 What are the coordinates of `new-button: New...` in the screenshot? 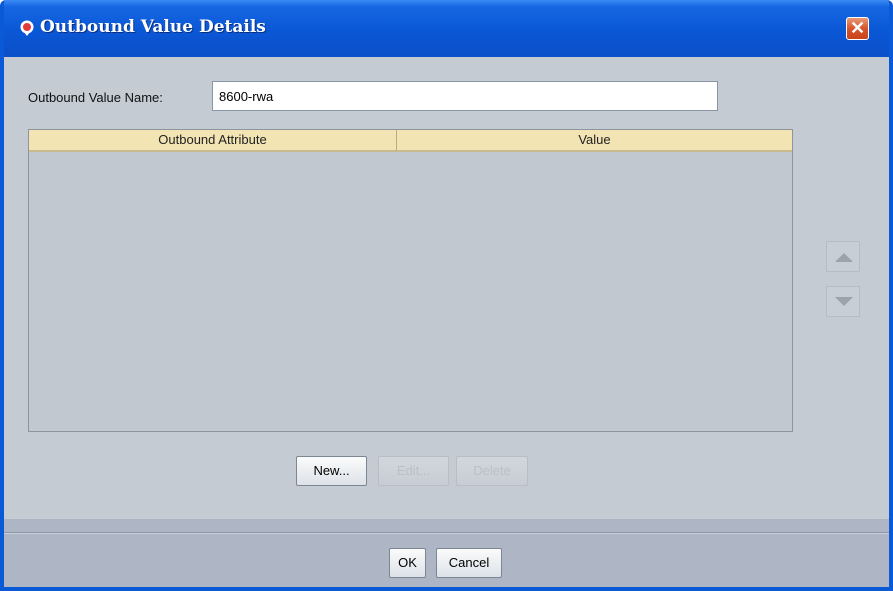 It's located at (331, 471).